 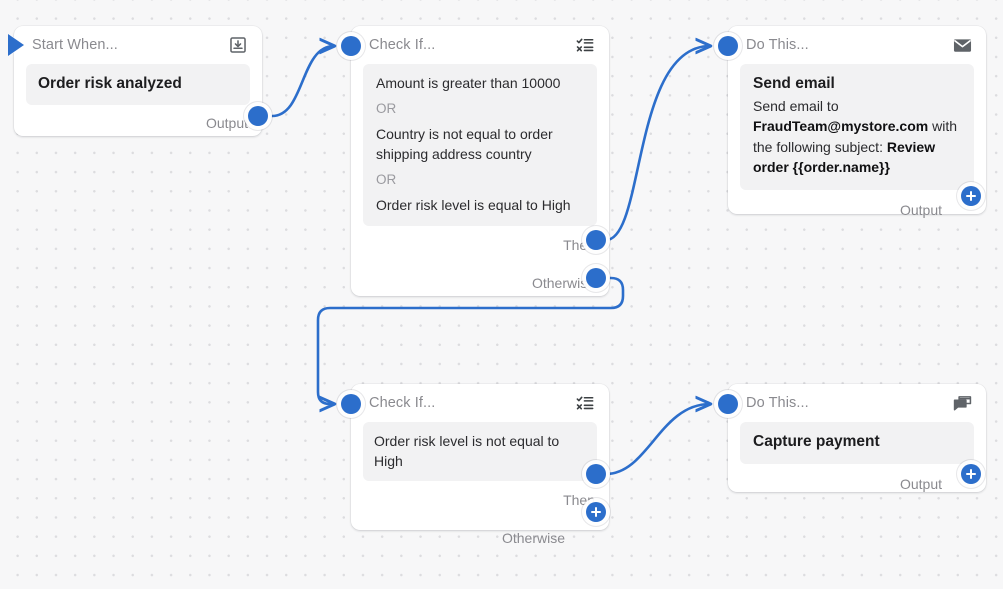 What do you see at coordinates (226, 122) in the screenshot?
I see `start-output-label: Output` at bounding box center [226, 122].